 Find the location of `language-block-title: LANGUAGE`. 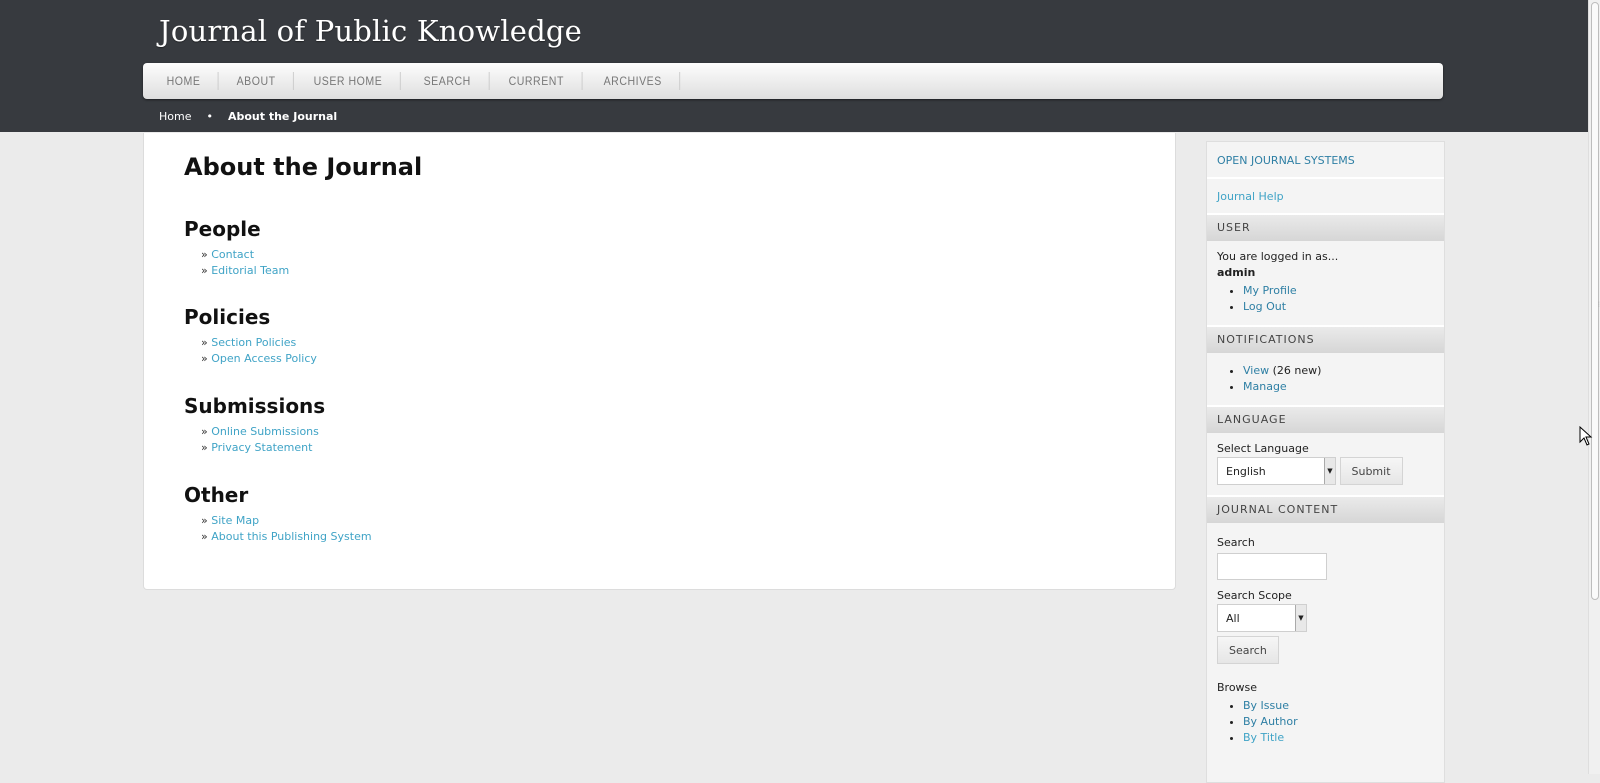

language-block-title: LANGUAGE is located at coordinates (1325, 420).